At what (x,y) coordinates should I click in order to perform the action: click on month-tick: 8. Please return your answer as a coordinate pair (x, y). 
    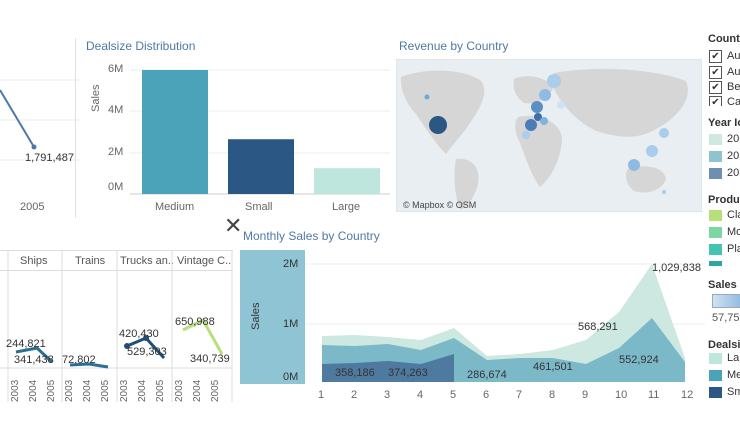
    Looking at the image, I should click on (552, 395).